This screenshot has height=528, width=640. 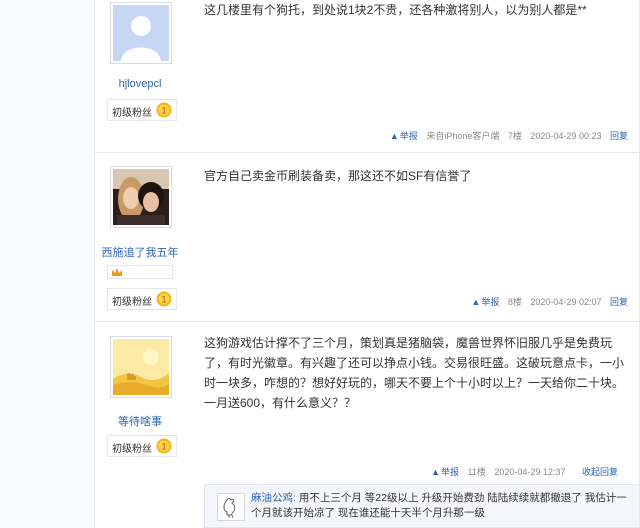 What do you see at coordinates (476, 472) in the screenshot?
I see `floor-label: 11楼` at bounding box center [476, 472].